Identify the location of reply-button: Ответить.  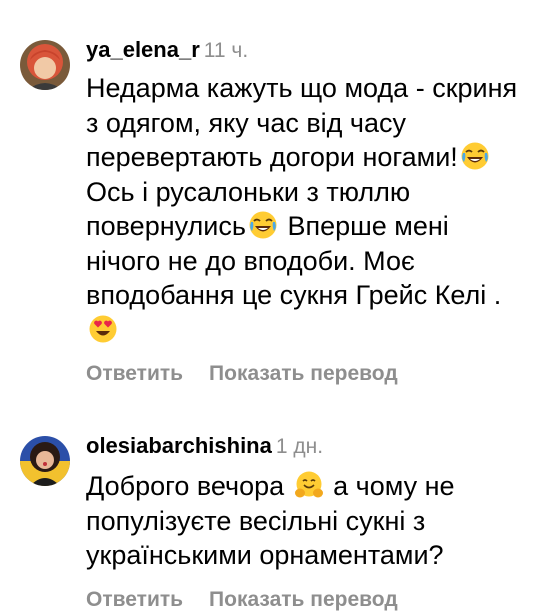
(134, 374).